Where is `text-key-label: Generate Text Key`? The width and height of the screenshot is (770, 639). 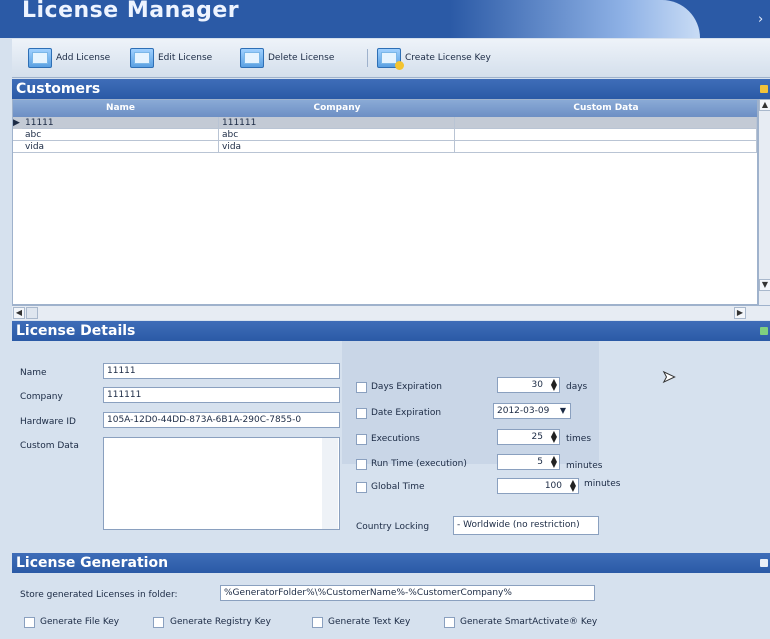
text-key-label: Generate Text Key is located at coordinates (369, 622).